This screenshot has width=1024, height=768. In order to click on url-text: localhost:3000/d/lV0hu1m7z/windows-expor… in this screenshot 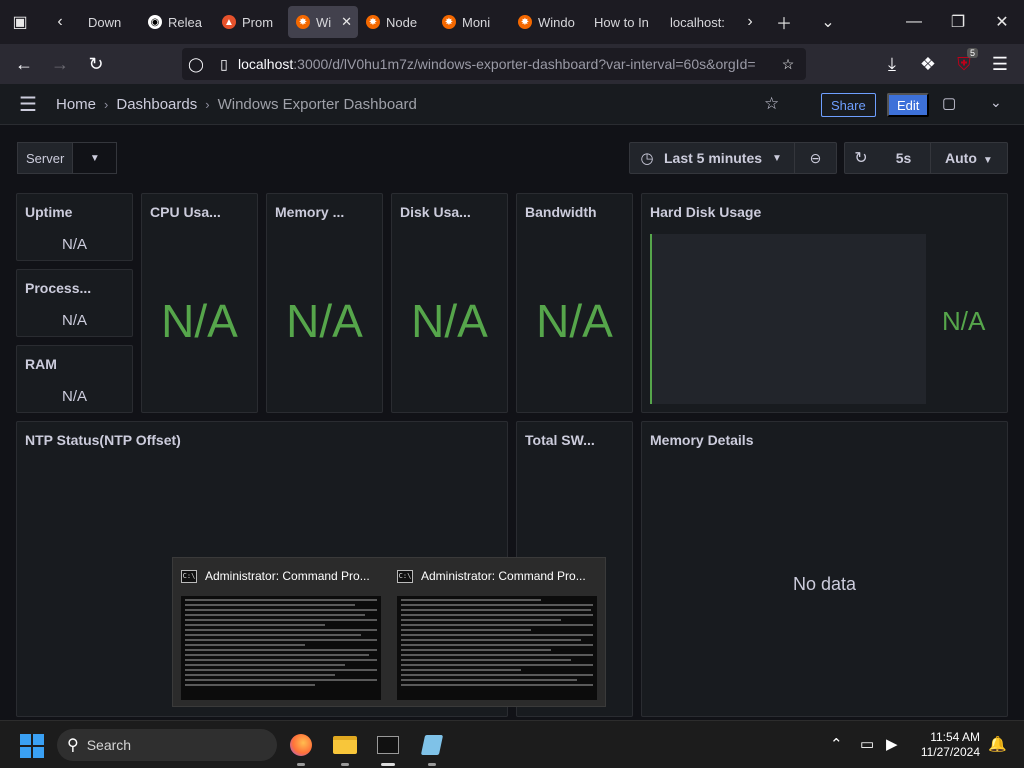, I will do `click(498, 64)`.